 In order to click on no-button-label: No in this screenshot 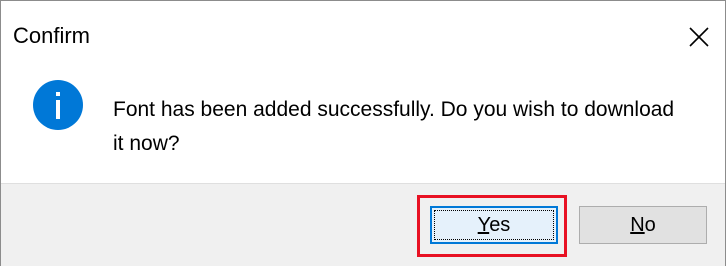, I will do `click(643, 225)`.